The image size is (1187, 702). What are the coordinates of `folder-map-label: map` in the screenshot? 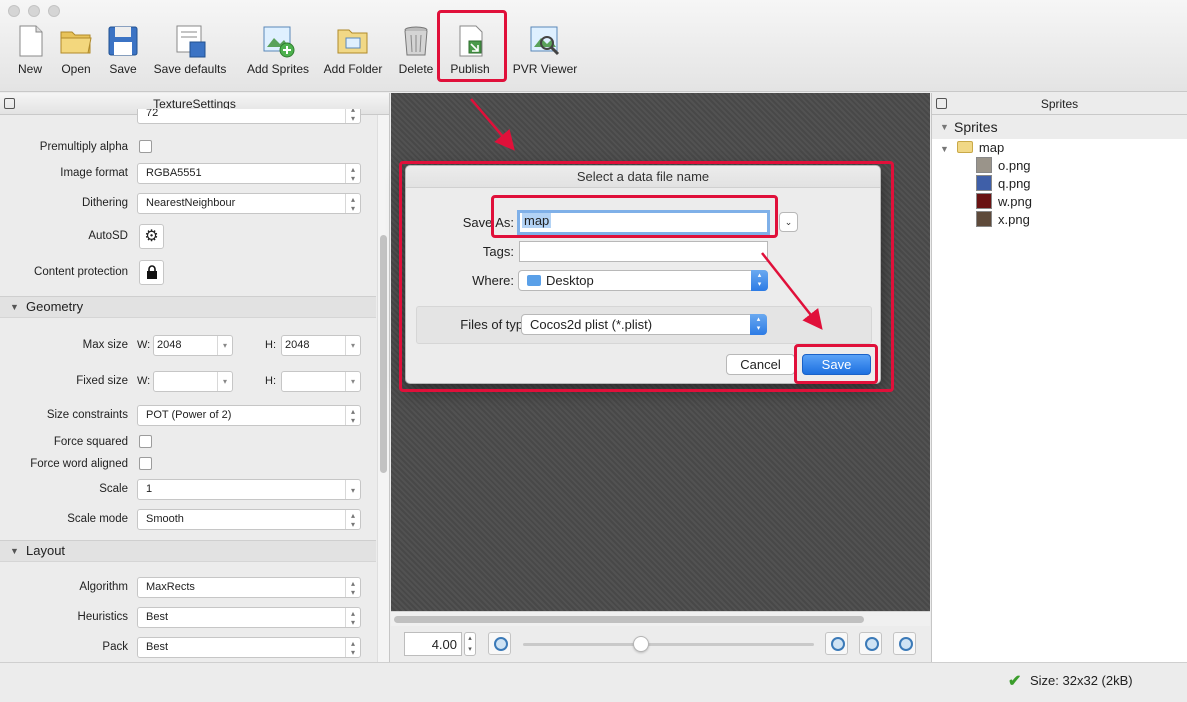 It's located at (991, 147).